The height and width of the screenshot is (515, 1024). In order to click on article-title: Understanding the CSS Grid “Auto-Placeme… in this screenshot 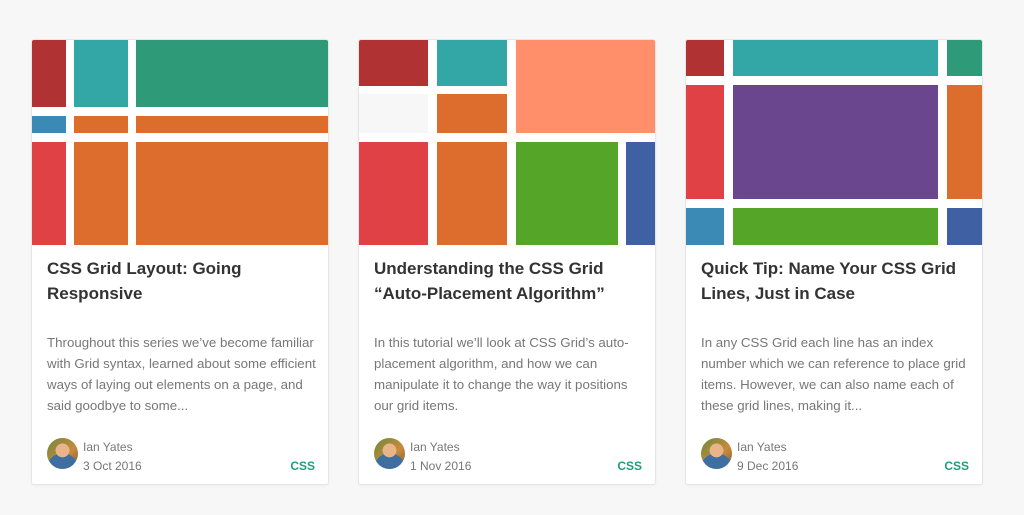, I will do `click(509, 281)`.